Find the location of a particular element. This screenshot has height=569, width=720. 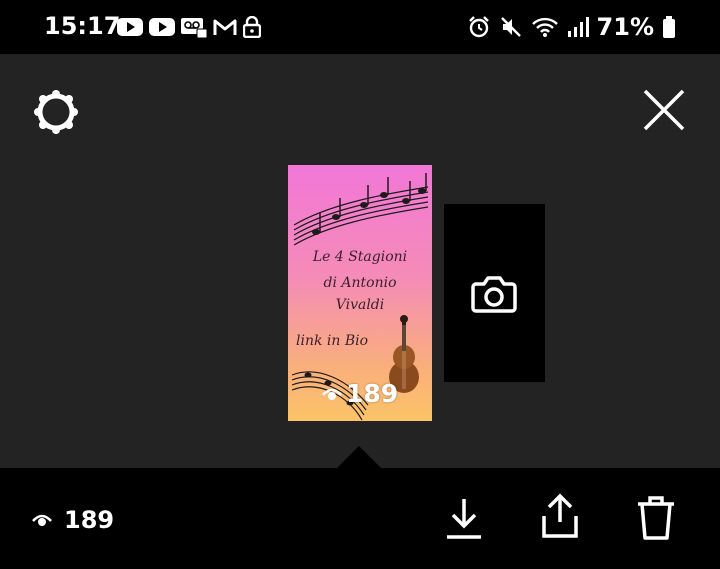

delete-button is located at coordinates (656, 518).